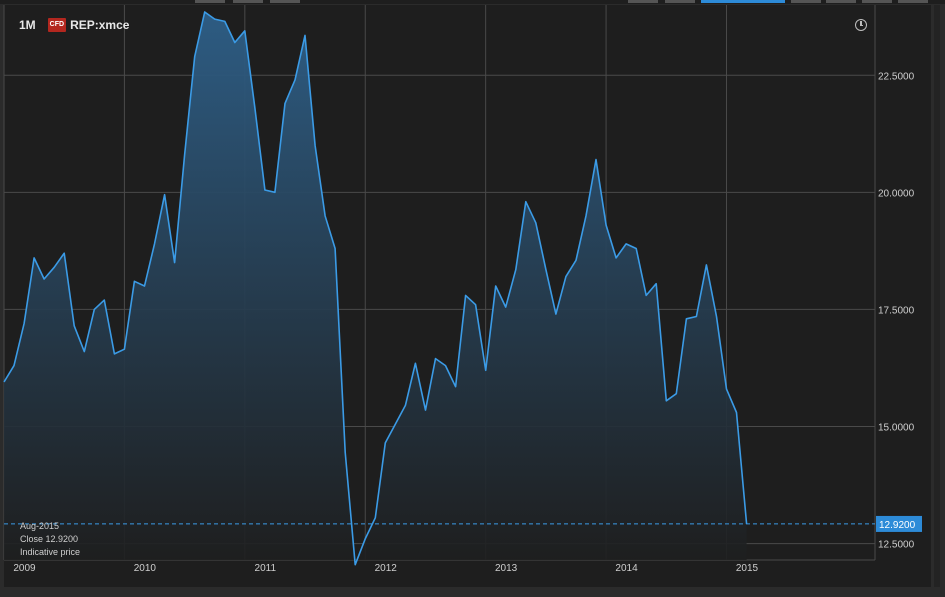 The image size is (945, 597). Describe the element at coordinates (62, 539) in the screenshot. I see `info-close-value: 12.9200` at that location.